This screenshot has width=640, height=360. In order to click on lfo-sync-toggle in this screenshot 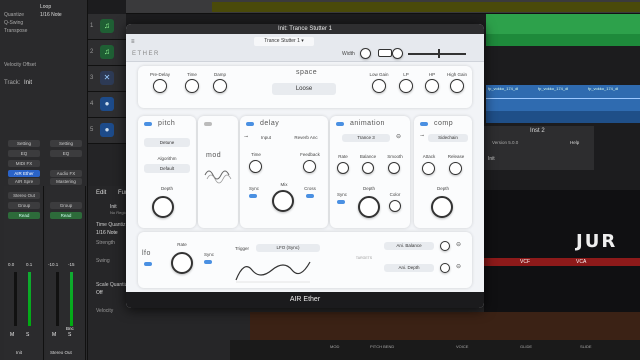, I will do `click(208, 262)`.